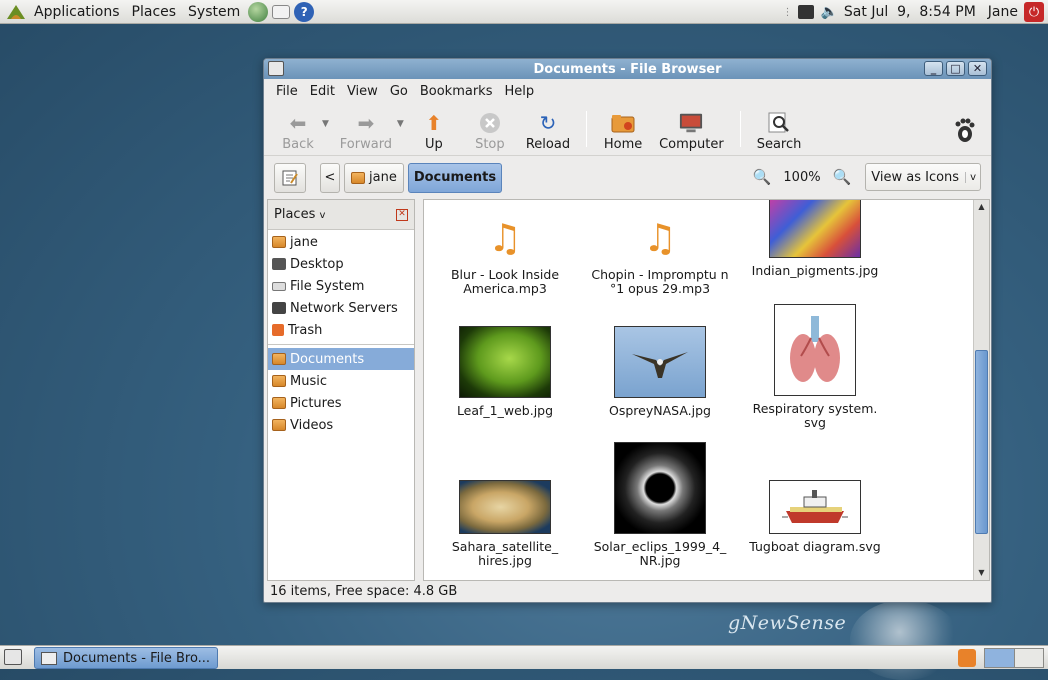 Image resolution: width=1048 pixels, height=680 pixels. I want to click on file-item: Indian_pigments.jpg, so click(815, 239).